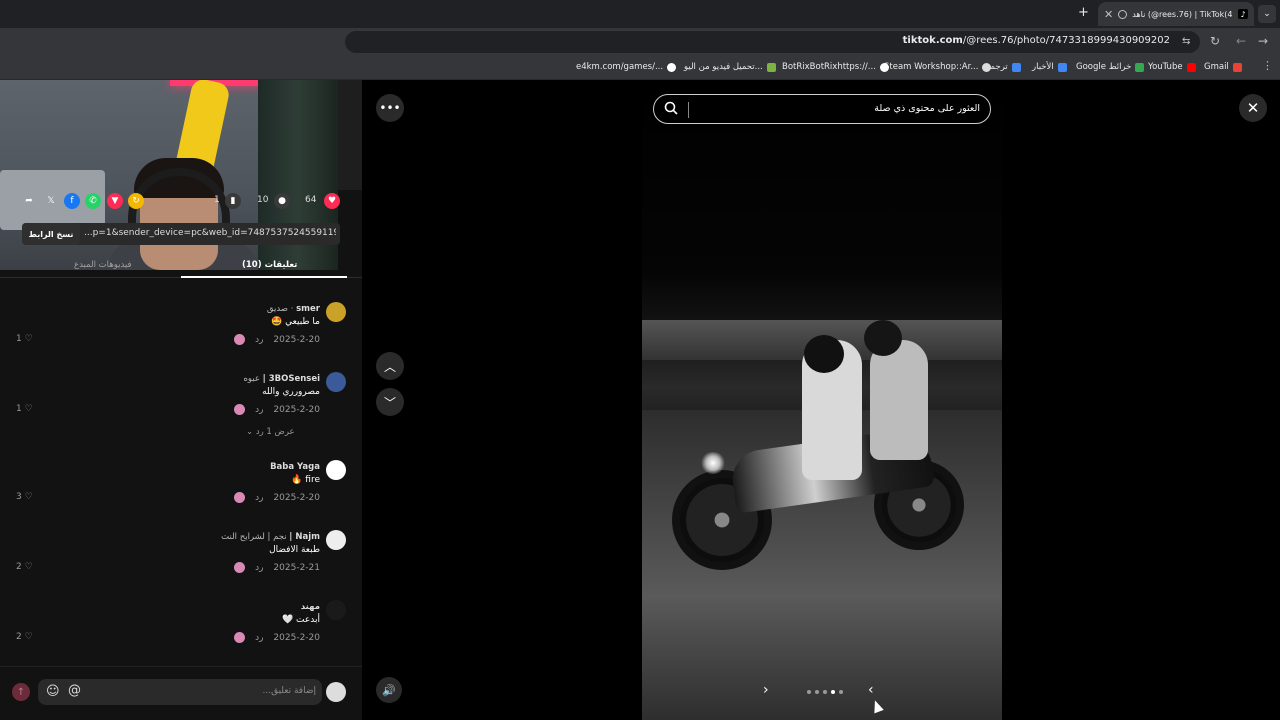 This screenshot has width=1280, height=720. What do you see at coordinates (671, 108) in the screenshot?
I see `search-icon` at bounding box center [671, 108].